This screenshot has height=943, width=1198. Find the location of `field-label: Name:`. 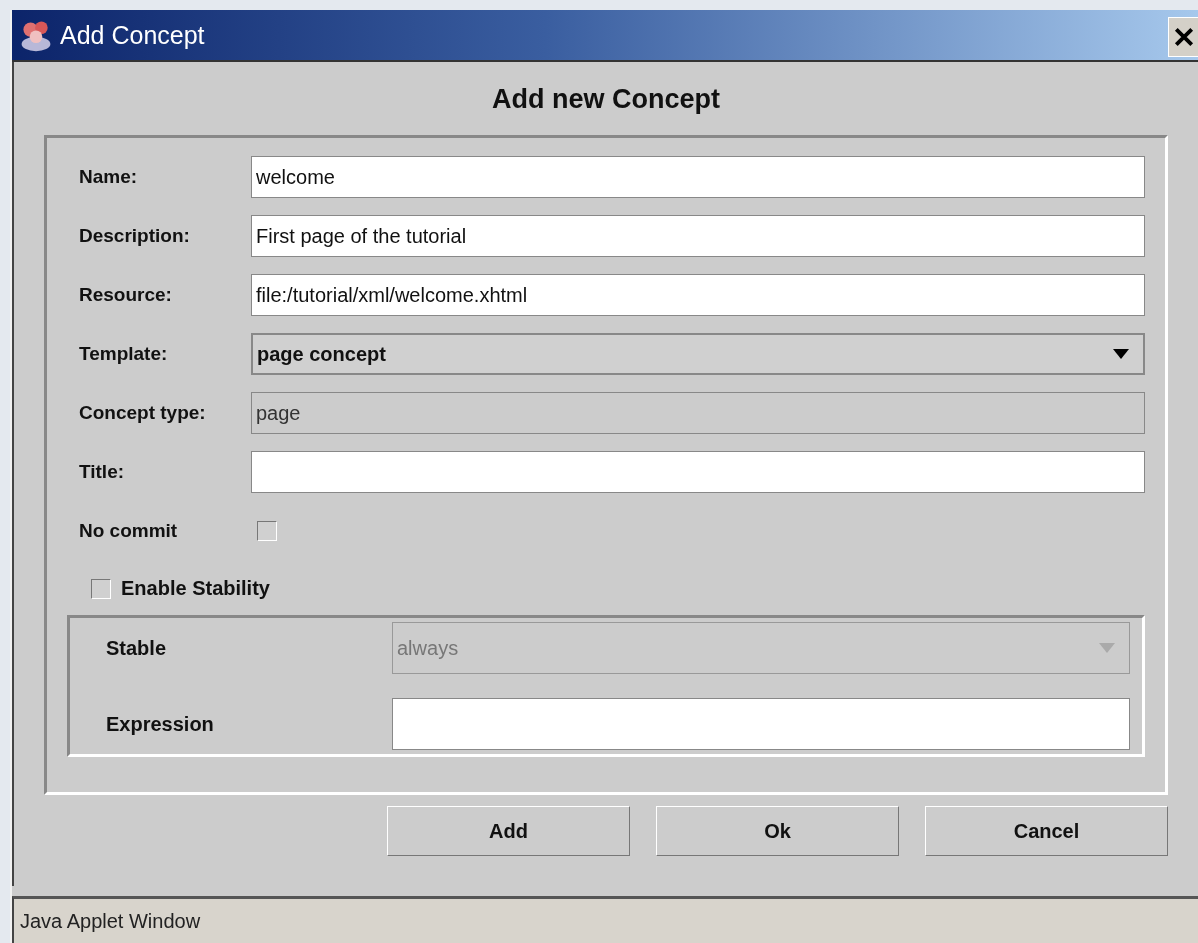

field-label: Name: is located at coordinates (109, 177).